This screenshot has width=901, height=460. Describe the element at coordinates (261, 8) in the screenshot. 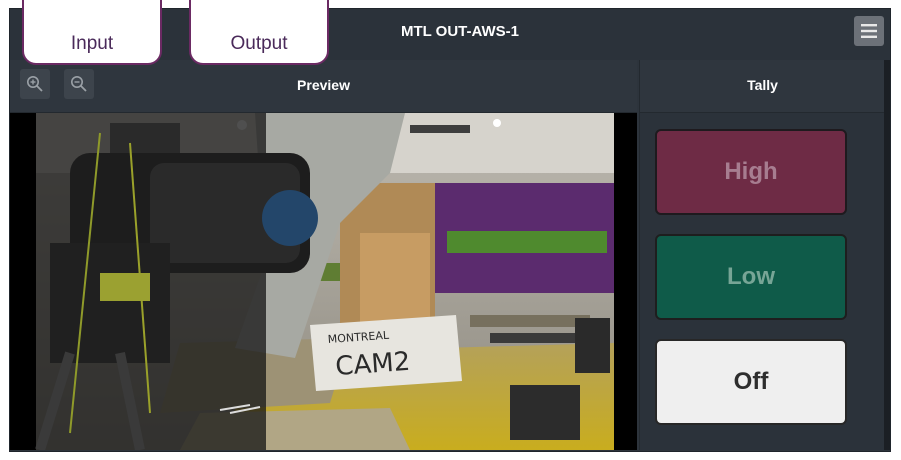

I see `output-icon` at that location.